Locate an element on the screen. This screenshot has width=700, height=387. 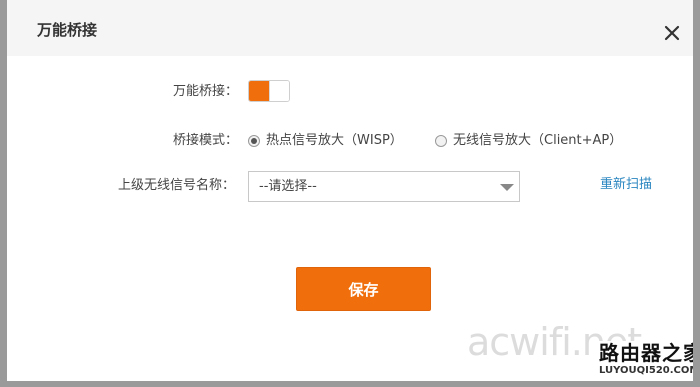
mode-option-wisp: 热点信号放大（WISP） is located at coordinates (325, 141).